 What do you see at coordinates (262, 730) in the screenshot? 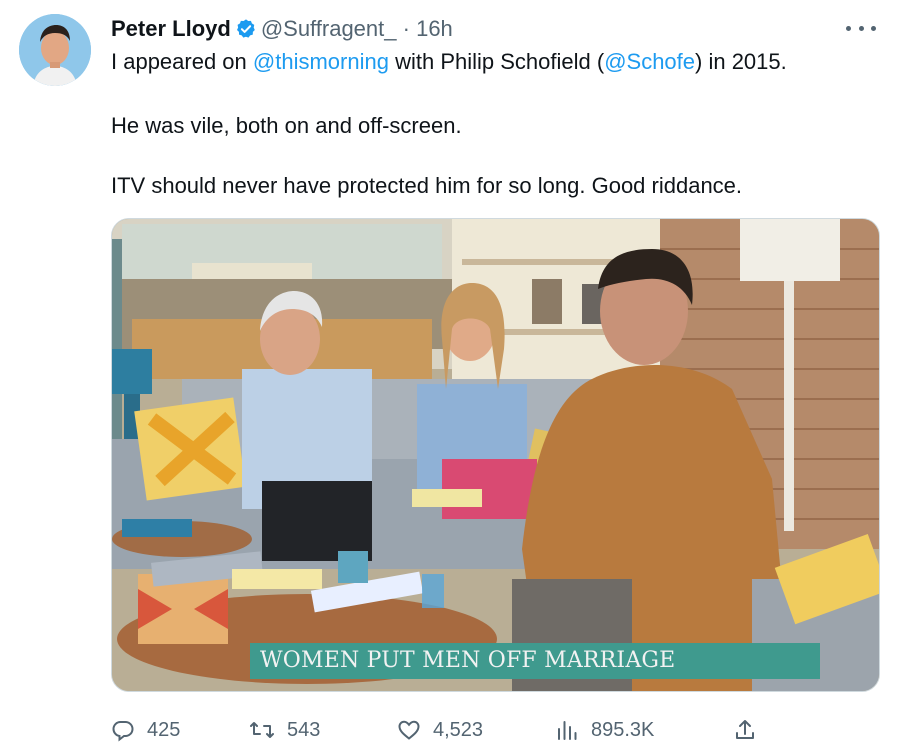
I see `retweet-icon` at bounding box center [262, 730].